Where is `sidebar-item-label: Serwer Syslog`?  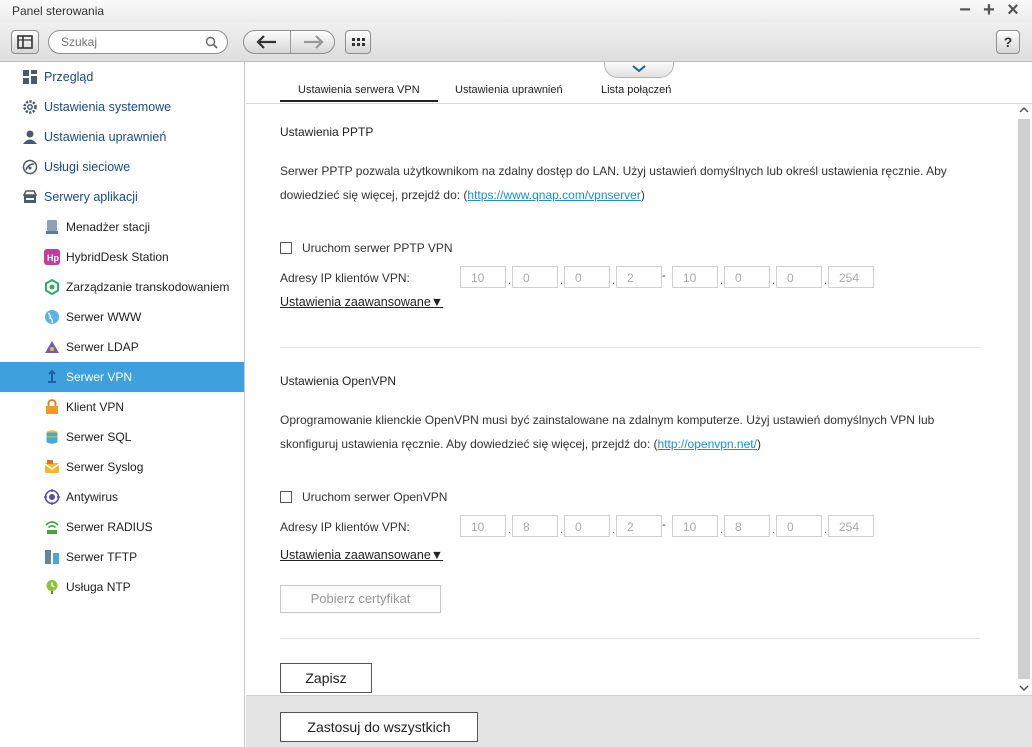 sidebar-item-label: Serwer Syslog is located at coordinates (105, 467).